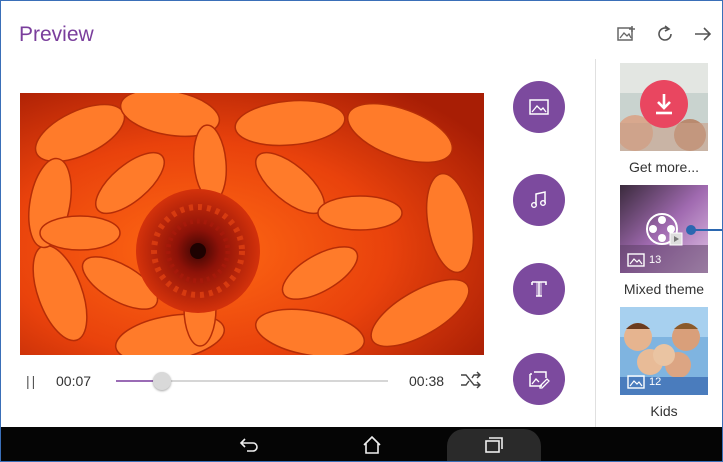 The image size is (723, 462). Describe the element at coordinates (427, 381) in the screenshot. I see `end-time: 00:38` at that location.